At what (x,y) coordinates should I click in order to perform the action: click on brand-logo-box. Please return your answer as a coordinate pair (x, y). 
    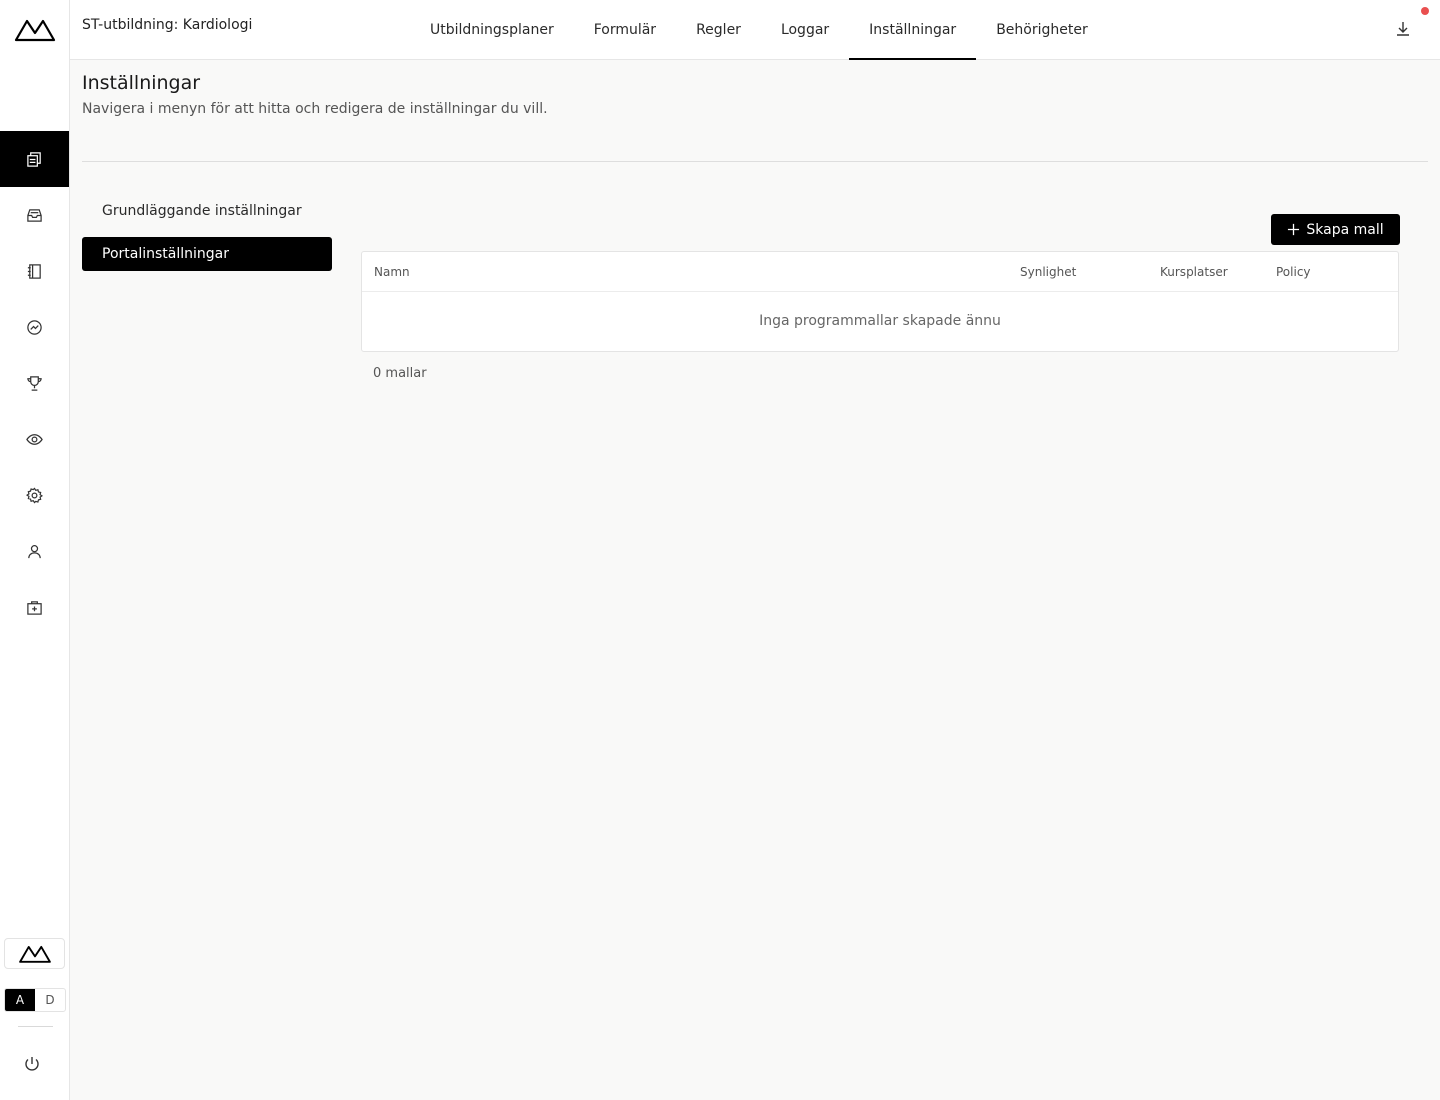
    Looking at the image, I should click on (34, 953).